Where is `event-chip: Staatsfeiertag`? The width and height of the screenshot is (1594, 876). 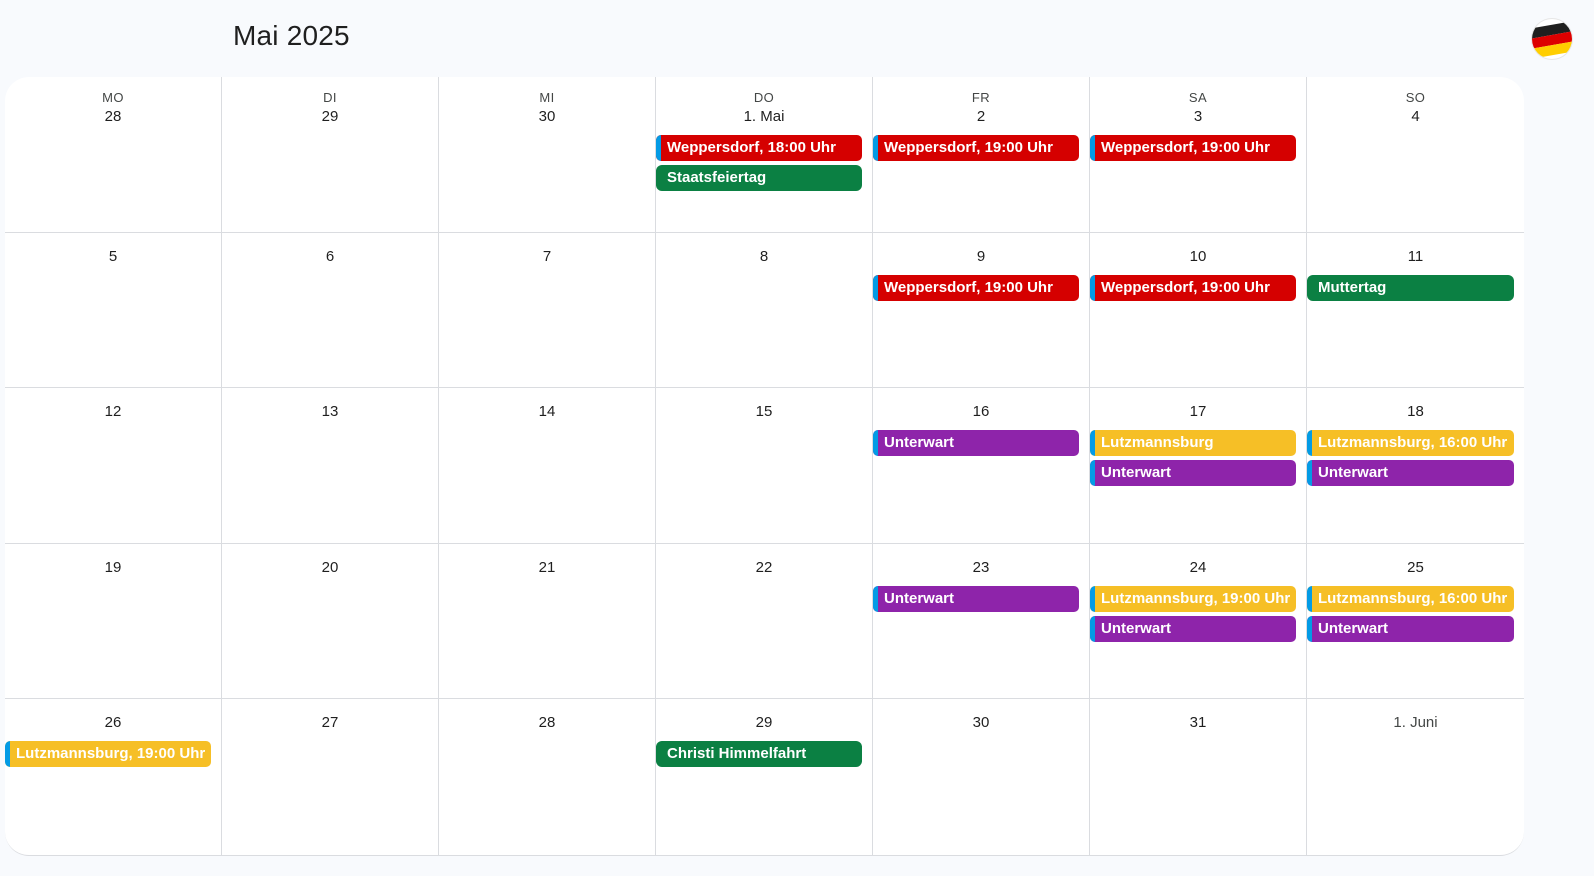 event-chip: Staatsfeiertag is located at coordinates (759, 178).